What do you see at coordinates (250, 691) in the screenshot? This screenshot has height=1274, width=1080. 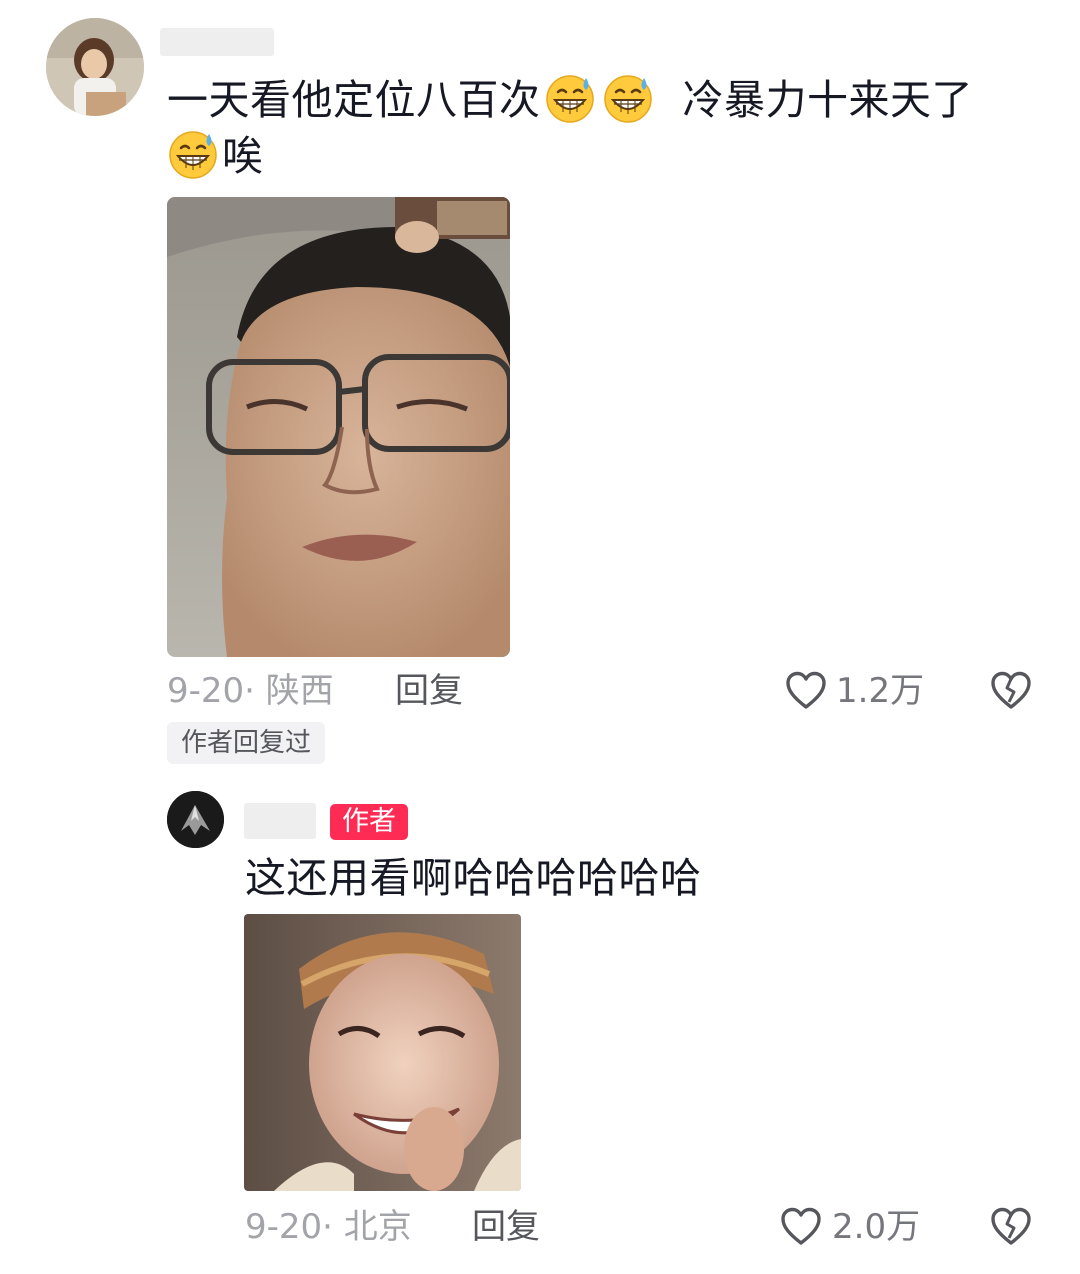 I see `comment-date-location: 9-20· 陕西` at bounding box center [250, 691].